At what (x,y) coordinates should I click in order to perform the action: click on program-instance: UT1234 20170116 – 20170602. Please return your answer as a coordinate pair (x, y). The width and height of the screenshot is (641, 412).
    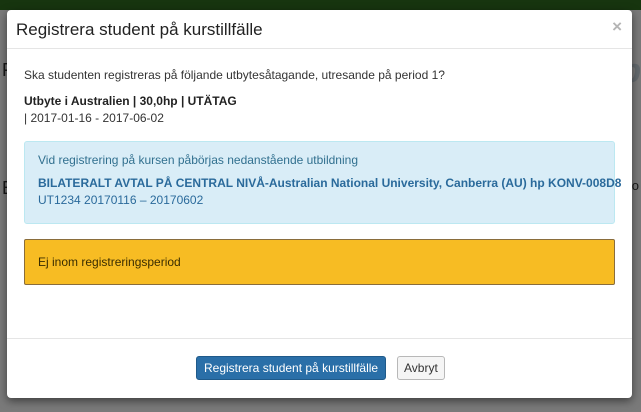
    Looking at the image, I should click on (121, 200).